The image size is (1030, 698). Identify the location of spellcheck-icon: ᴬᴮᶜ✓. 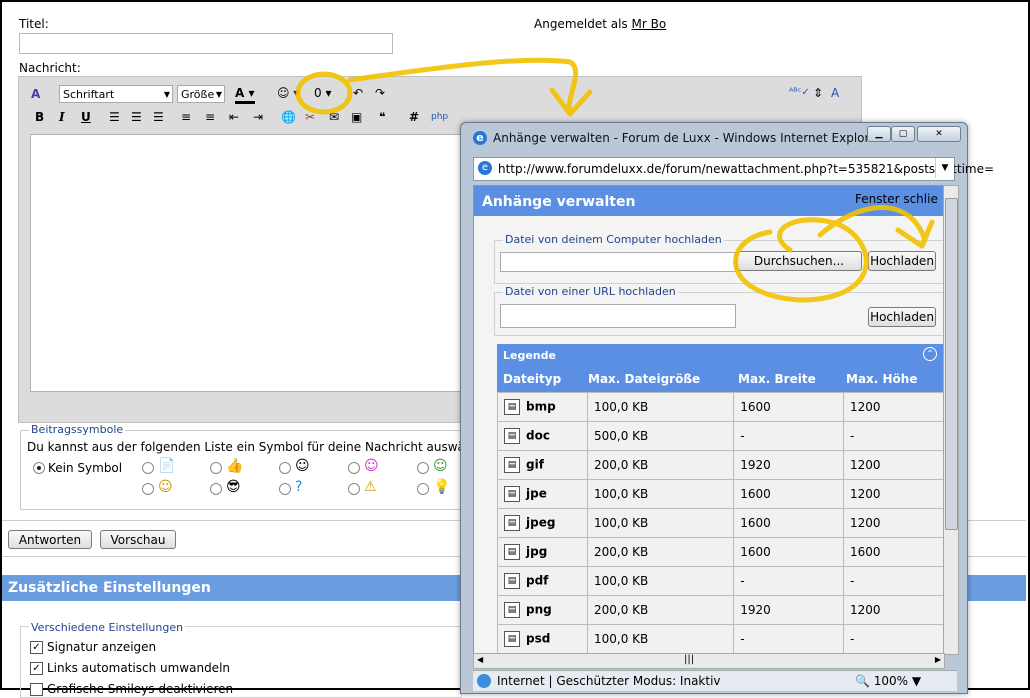
(799, 93).